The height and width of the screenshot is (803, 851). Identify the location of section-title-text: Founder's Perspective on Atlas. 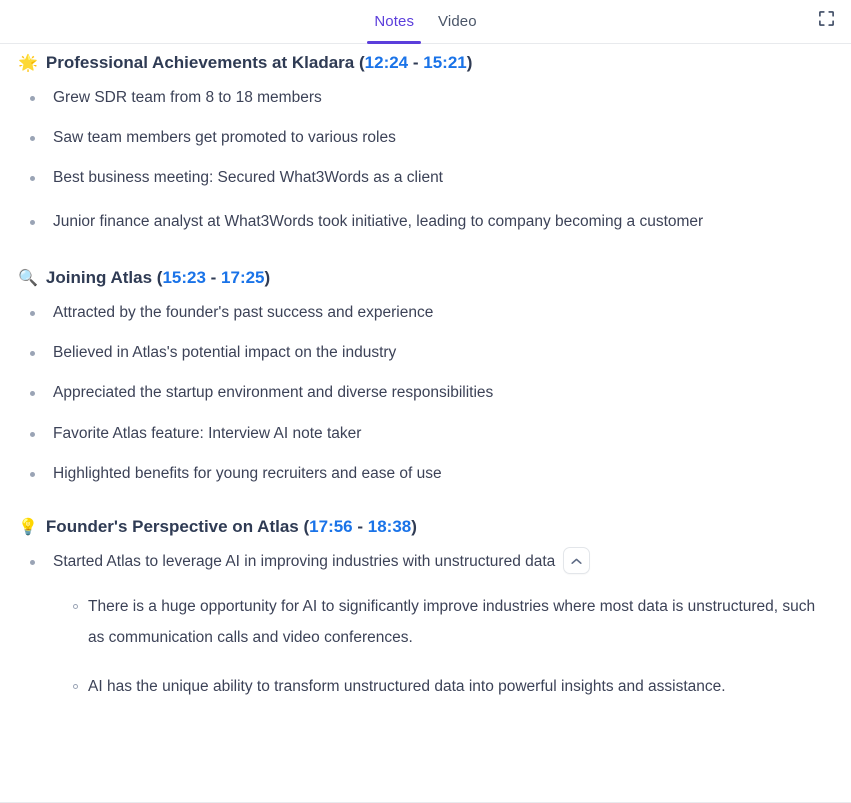
(172, 527).